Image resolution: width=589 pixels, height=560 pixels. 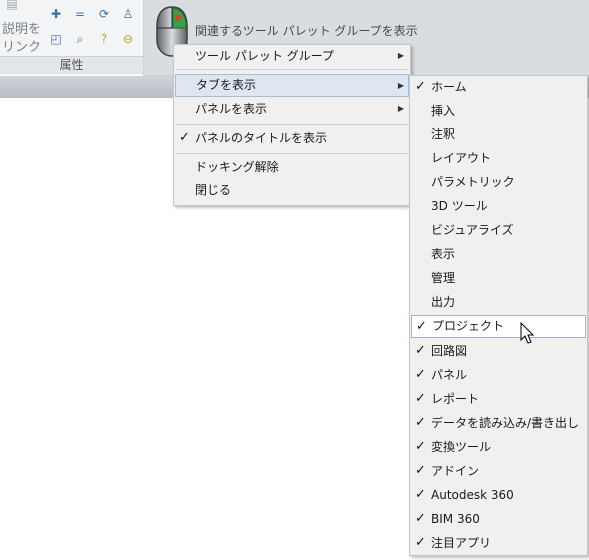 I want to click on menu-item-label: ツール パレット グループ, so click(x=264, y=56).